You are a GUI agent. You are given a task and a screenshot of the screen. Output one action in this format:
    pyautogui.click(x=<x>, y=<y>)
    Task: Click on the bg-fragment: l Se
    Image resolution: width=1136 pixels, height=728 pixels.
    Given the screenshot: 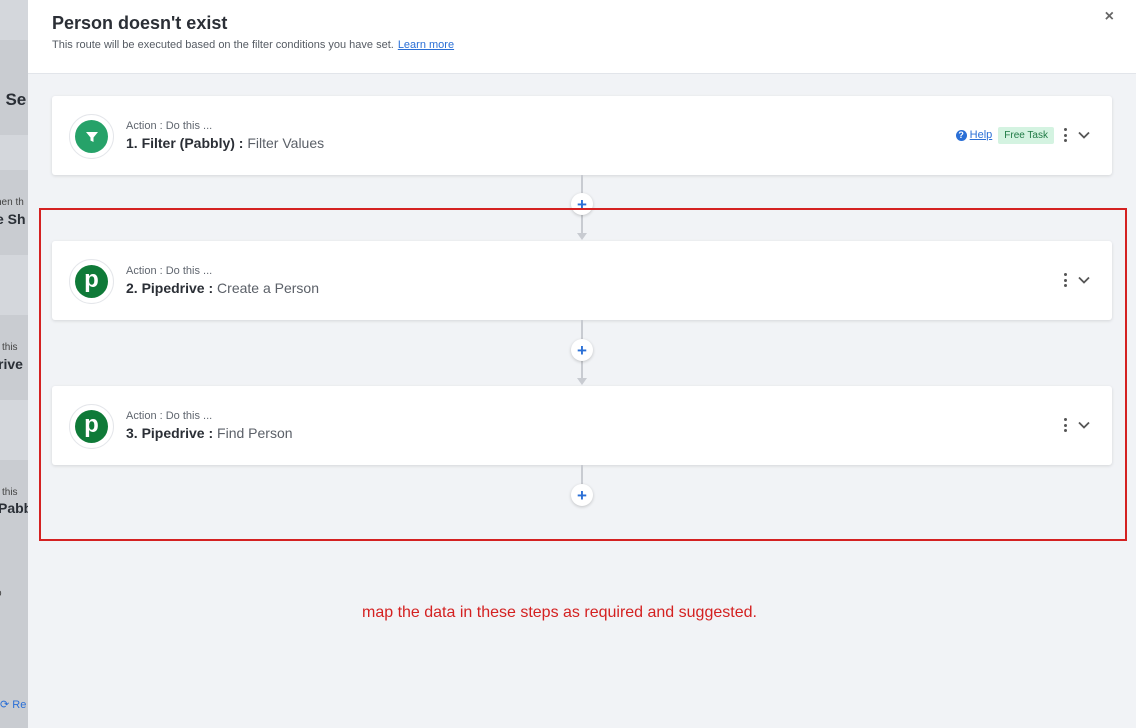 What is the action you would take?
    pyautogui.click(x=13, y=99)
    